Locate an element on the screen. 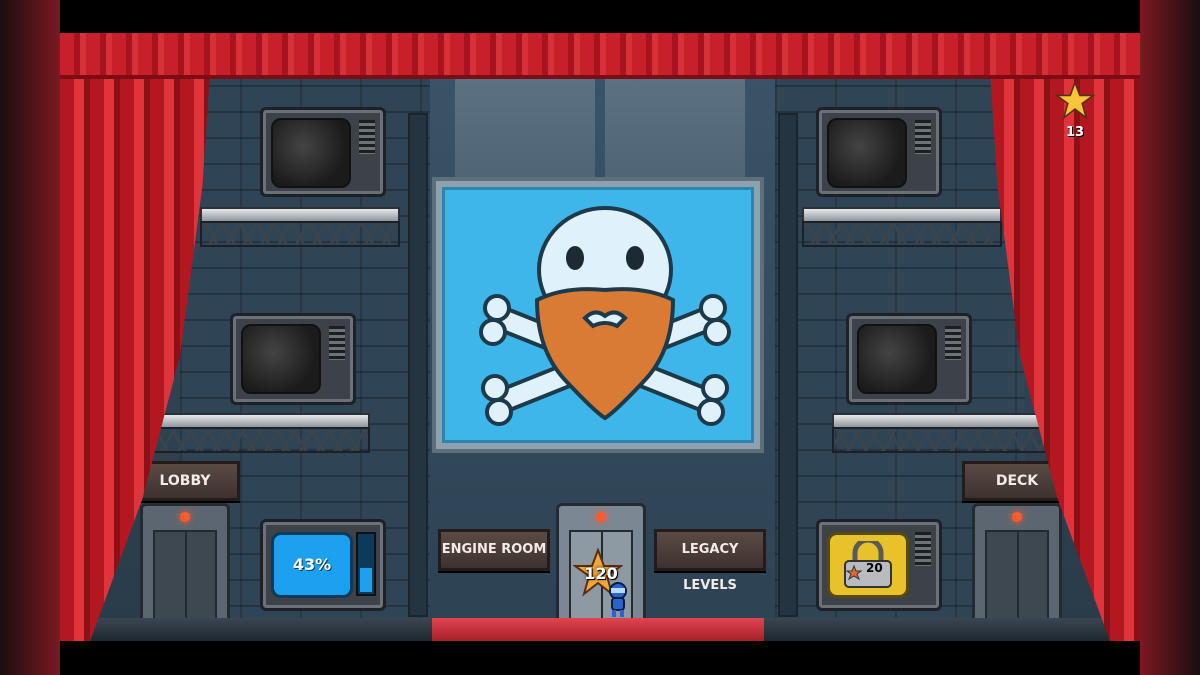 This screenshot has height=675, width=1200. star-counter: 13 is located at coordinates (1075, 112).